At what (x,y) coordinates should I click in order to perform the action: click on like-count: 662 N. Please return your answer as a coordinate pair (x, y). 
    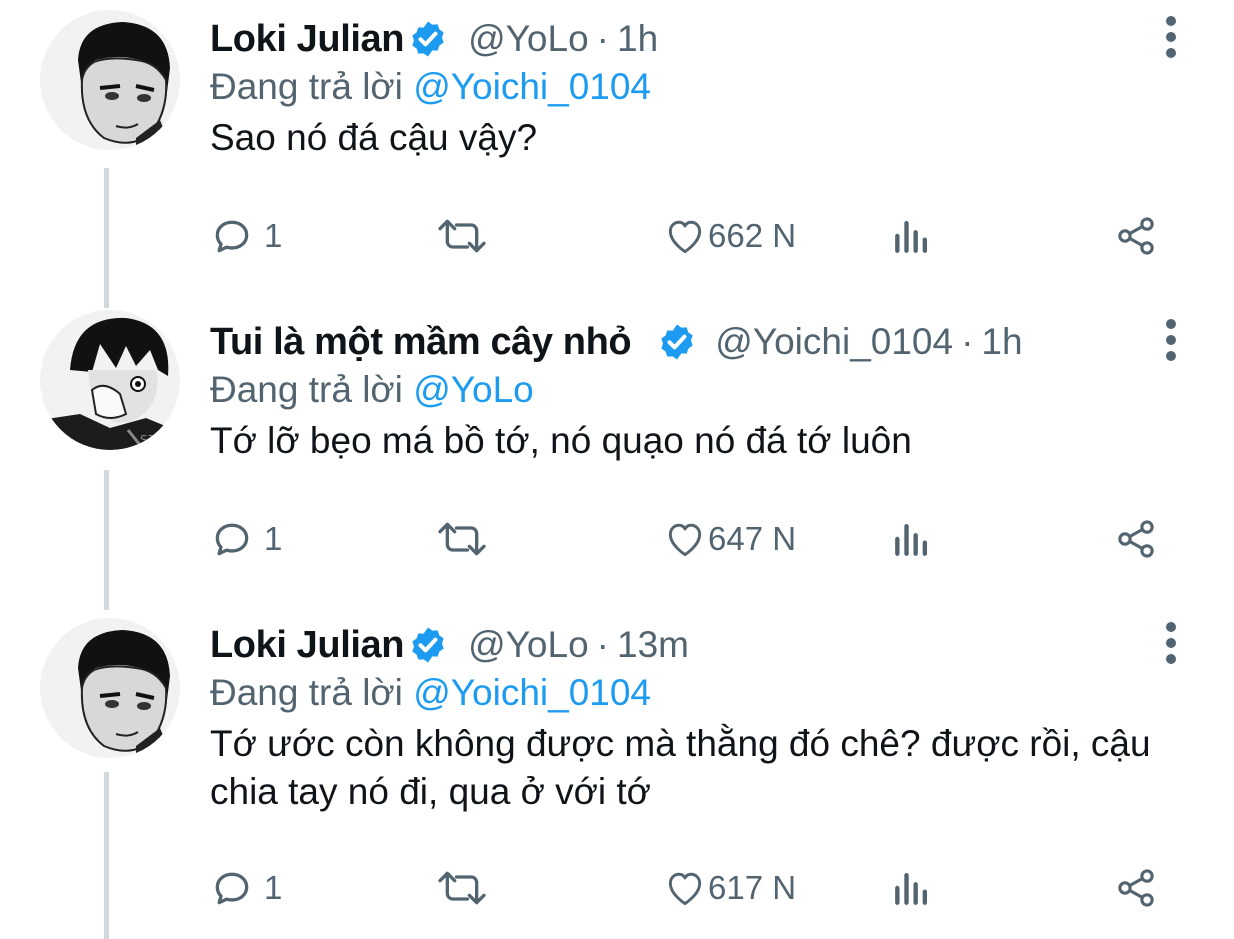
    Looking at the image, I should click on (752, 235).